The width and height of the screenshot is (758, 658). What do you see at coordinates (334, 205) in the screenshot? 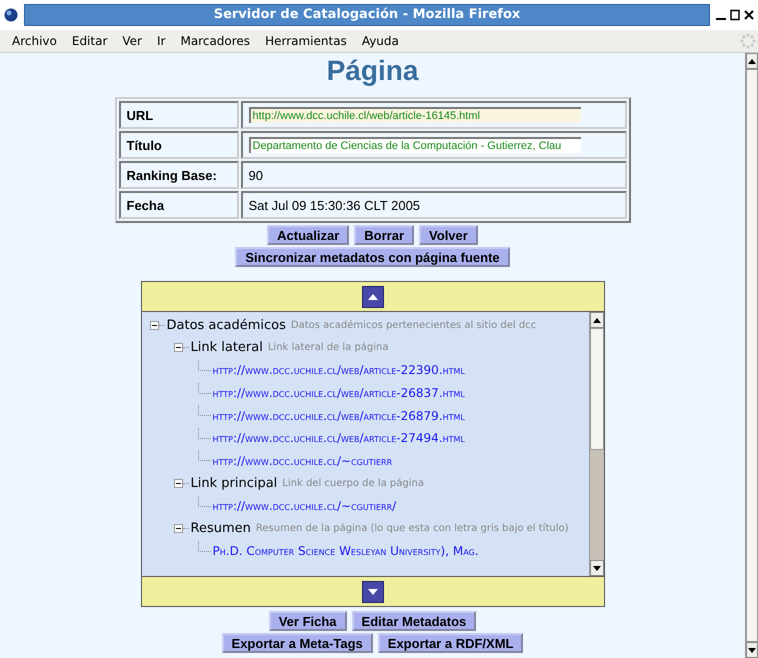
I see `field-value: Sat Jul 09 15:30:36 CLT 2005` at bounding box center [334, 205].